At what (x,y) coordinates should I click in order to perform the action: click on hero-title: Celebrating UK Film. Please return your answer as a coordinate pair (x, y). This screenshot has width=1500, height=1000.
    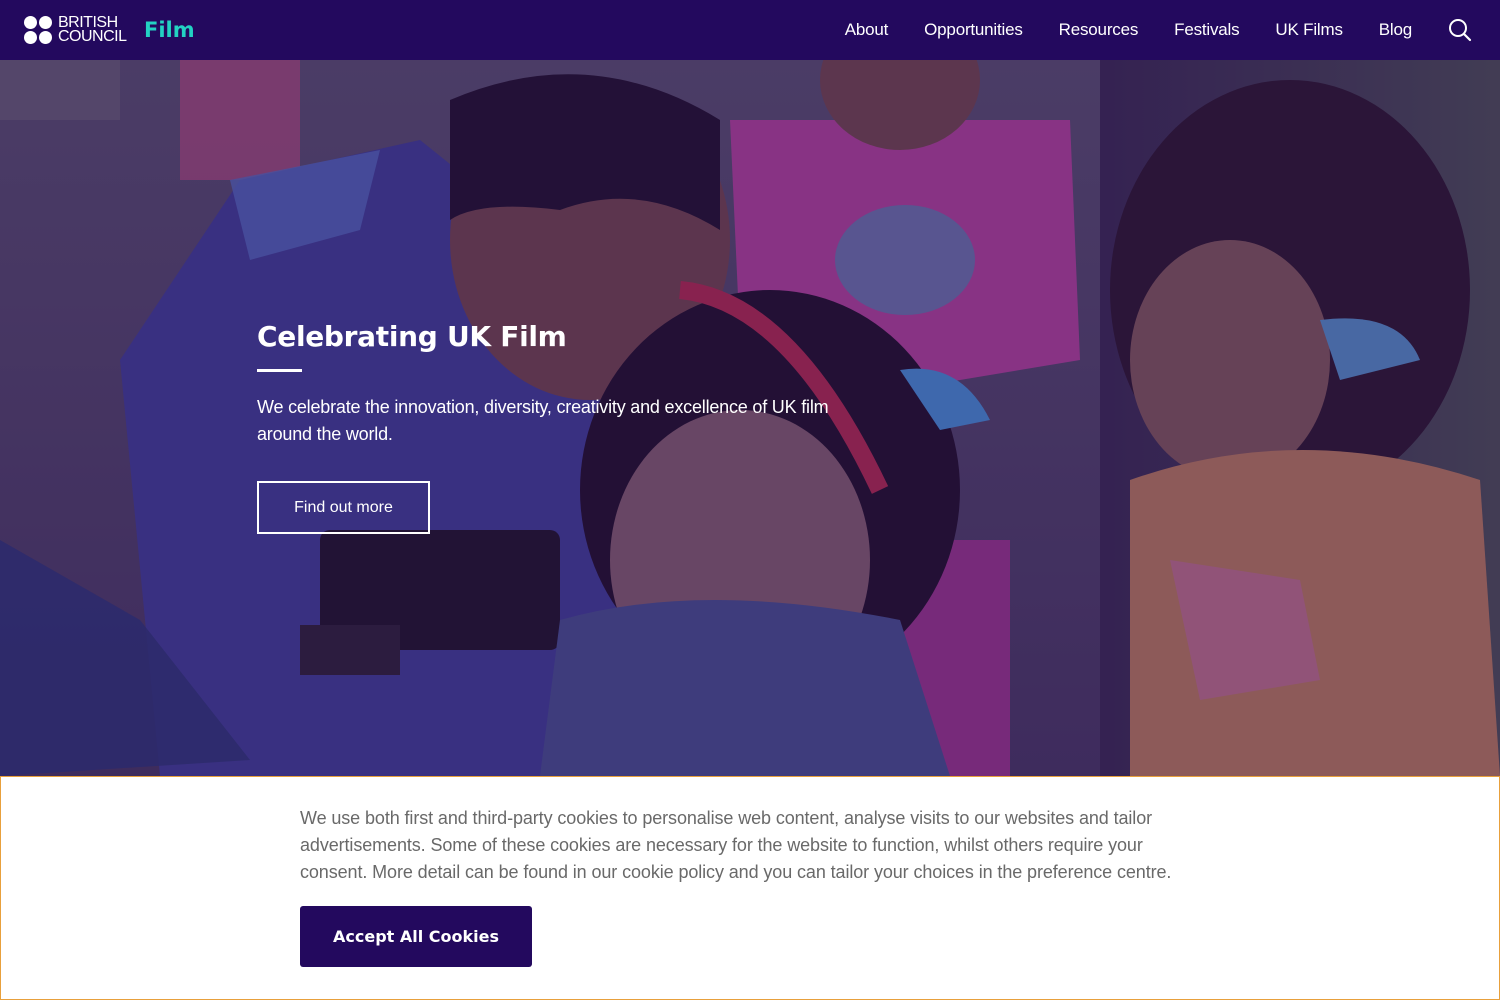
    Looking at the image, I should click on (412, 336).